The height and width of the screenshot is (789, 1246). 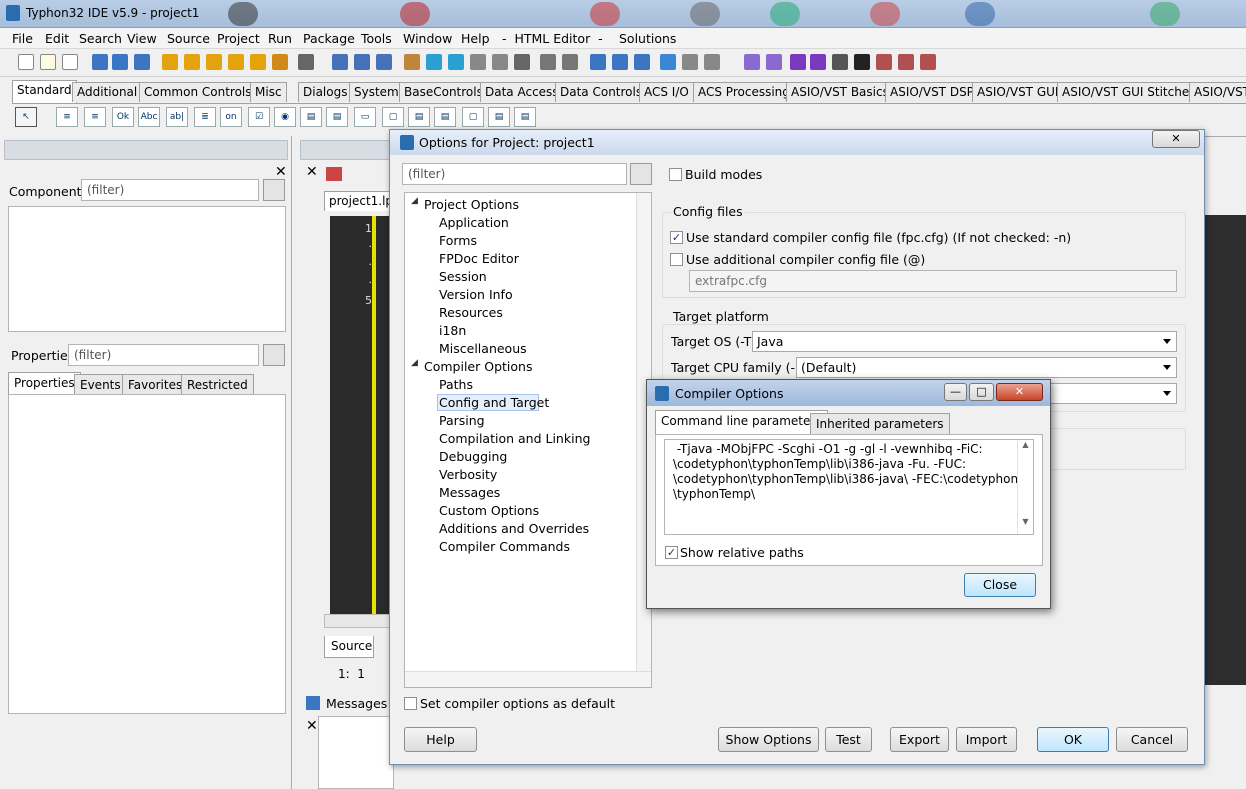 I want to click on package-install-icon, so click(x=236, y=62).